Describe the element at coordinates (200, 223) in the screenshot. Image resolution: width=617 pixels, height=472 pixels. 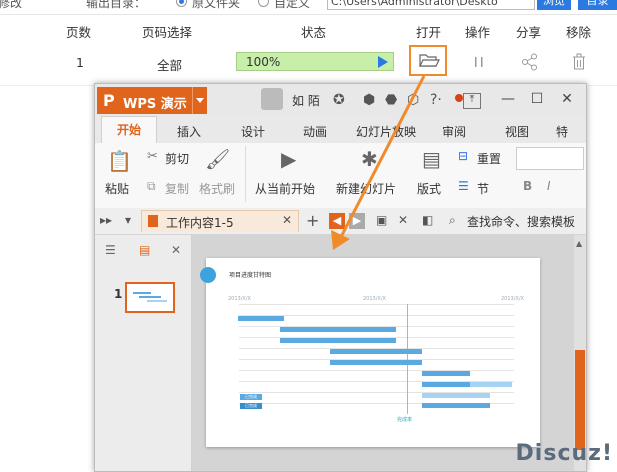
I see `document-tab-title: 工作内容1-5` at that location.